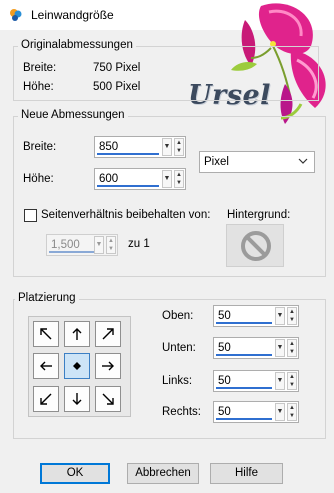 The height and width of the screenshot is (493, 334). Describe the element at coordinates (117, 68) in the screenshot. I see `original-width-value: 750 Pixel` at that location.